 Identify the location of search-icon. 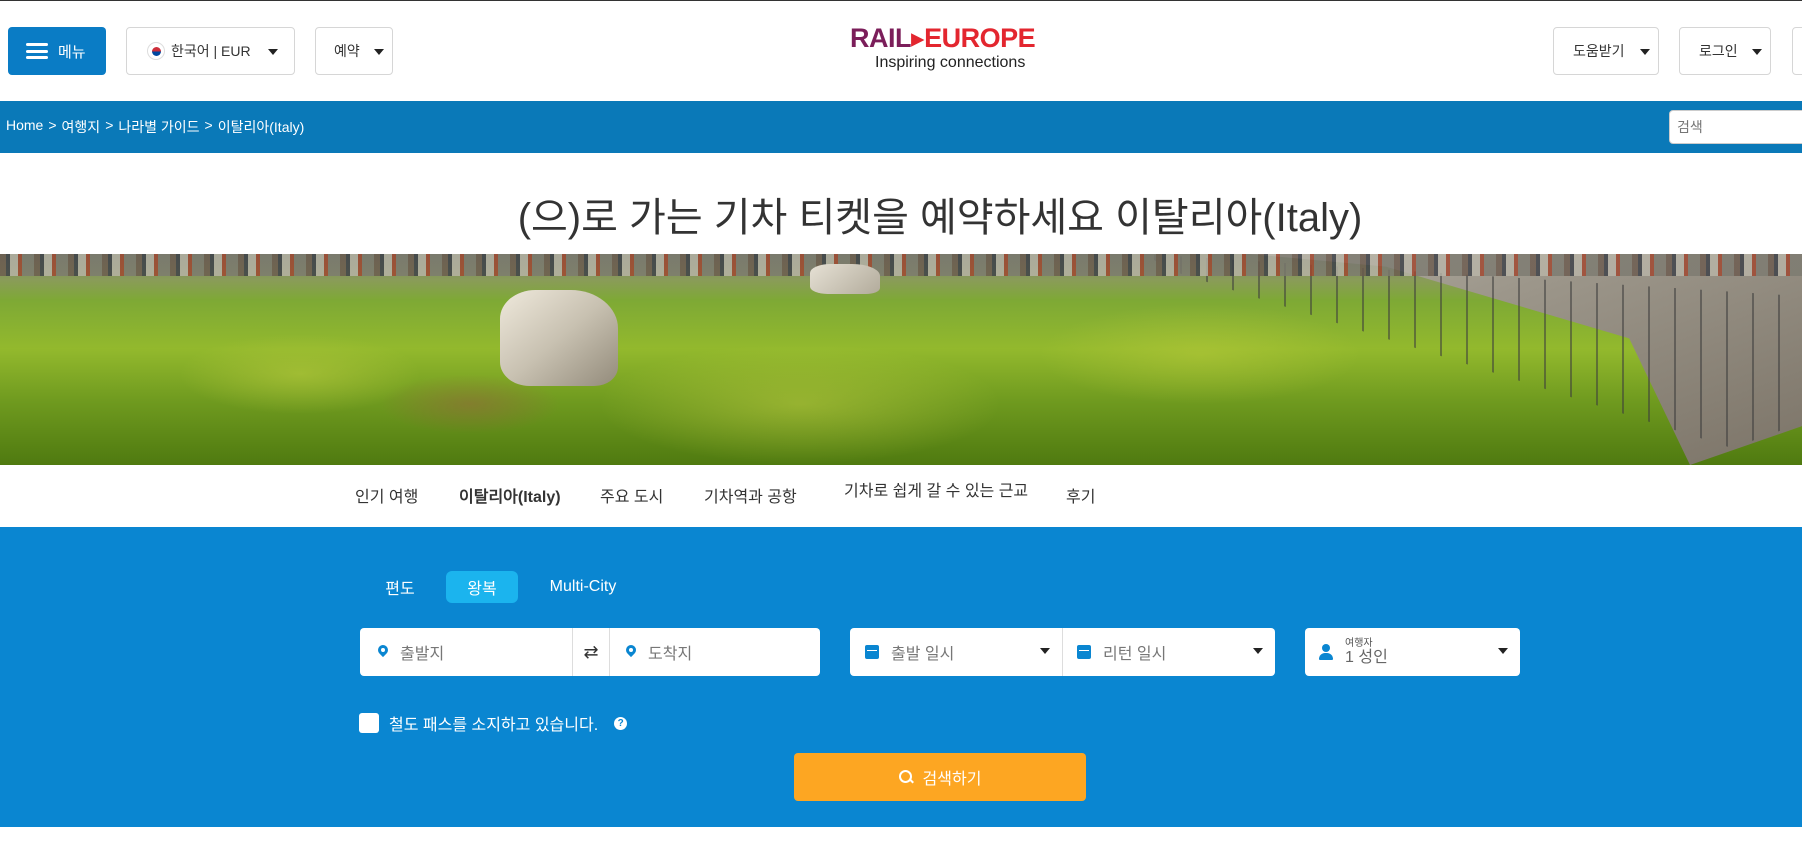
(905, 777).